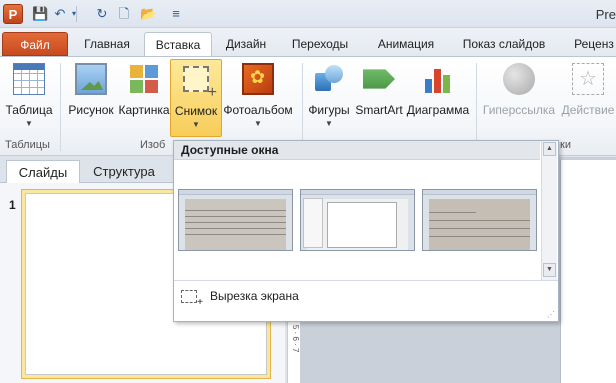 This screenshot has height=383, width=616. Describe the element at coordinates (329, 97) in the screenshot. I see `shapes-button: Фигуры ▼` at that location.